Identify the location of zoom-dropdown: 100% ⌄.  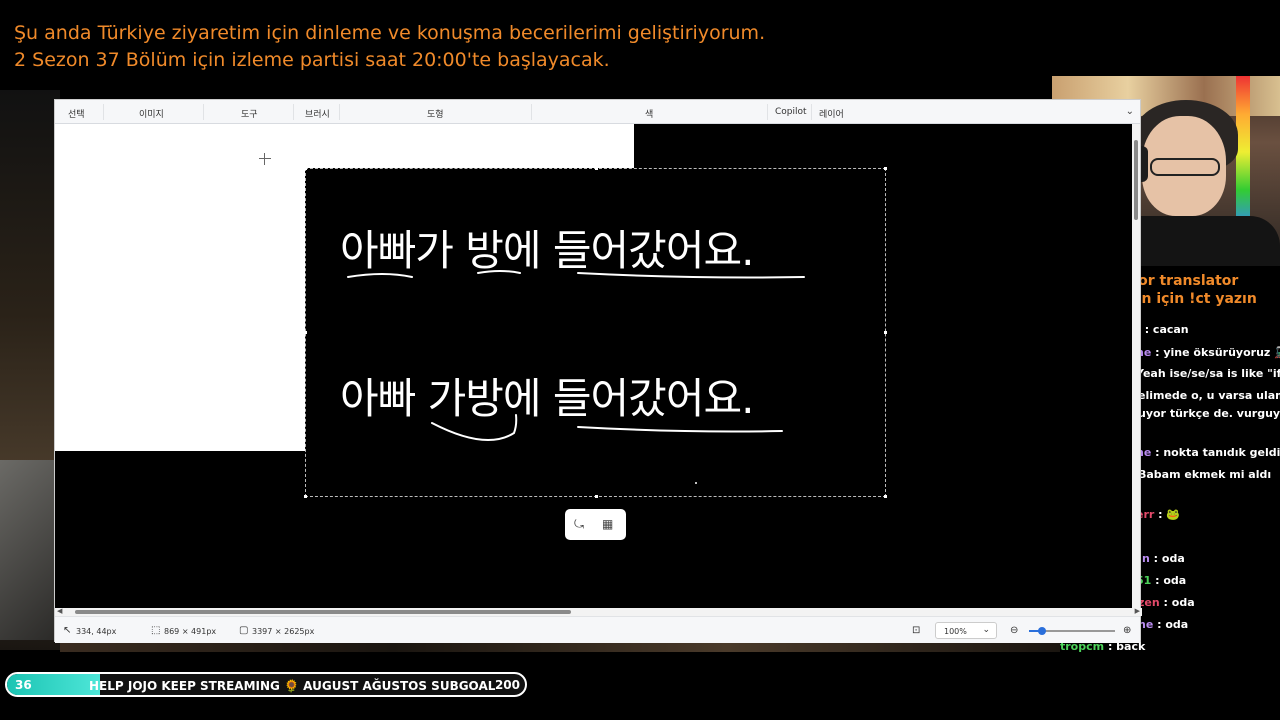
(966, 630).